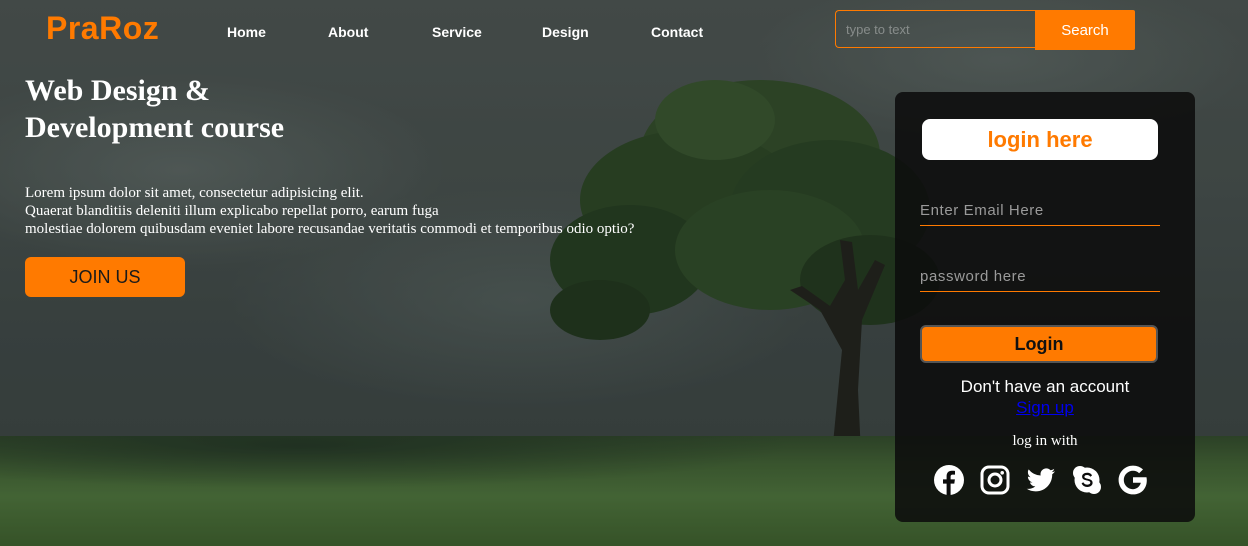 The width and height of the screenshot is (1248, 546). Describe the element at coordinates (935, 29) in the screenshot. I see `search-input` at that location.